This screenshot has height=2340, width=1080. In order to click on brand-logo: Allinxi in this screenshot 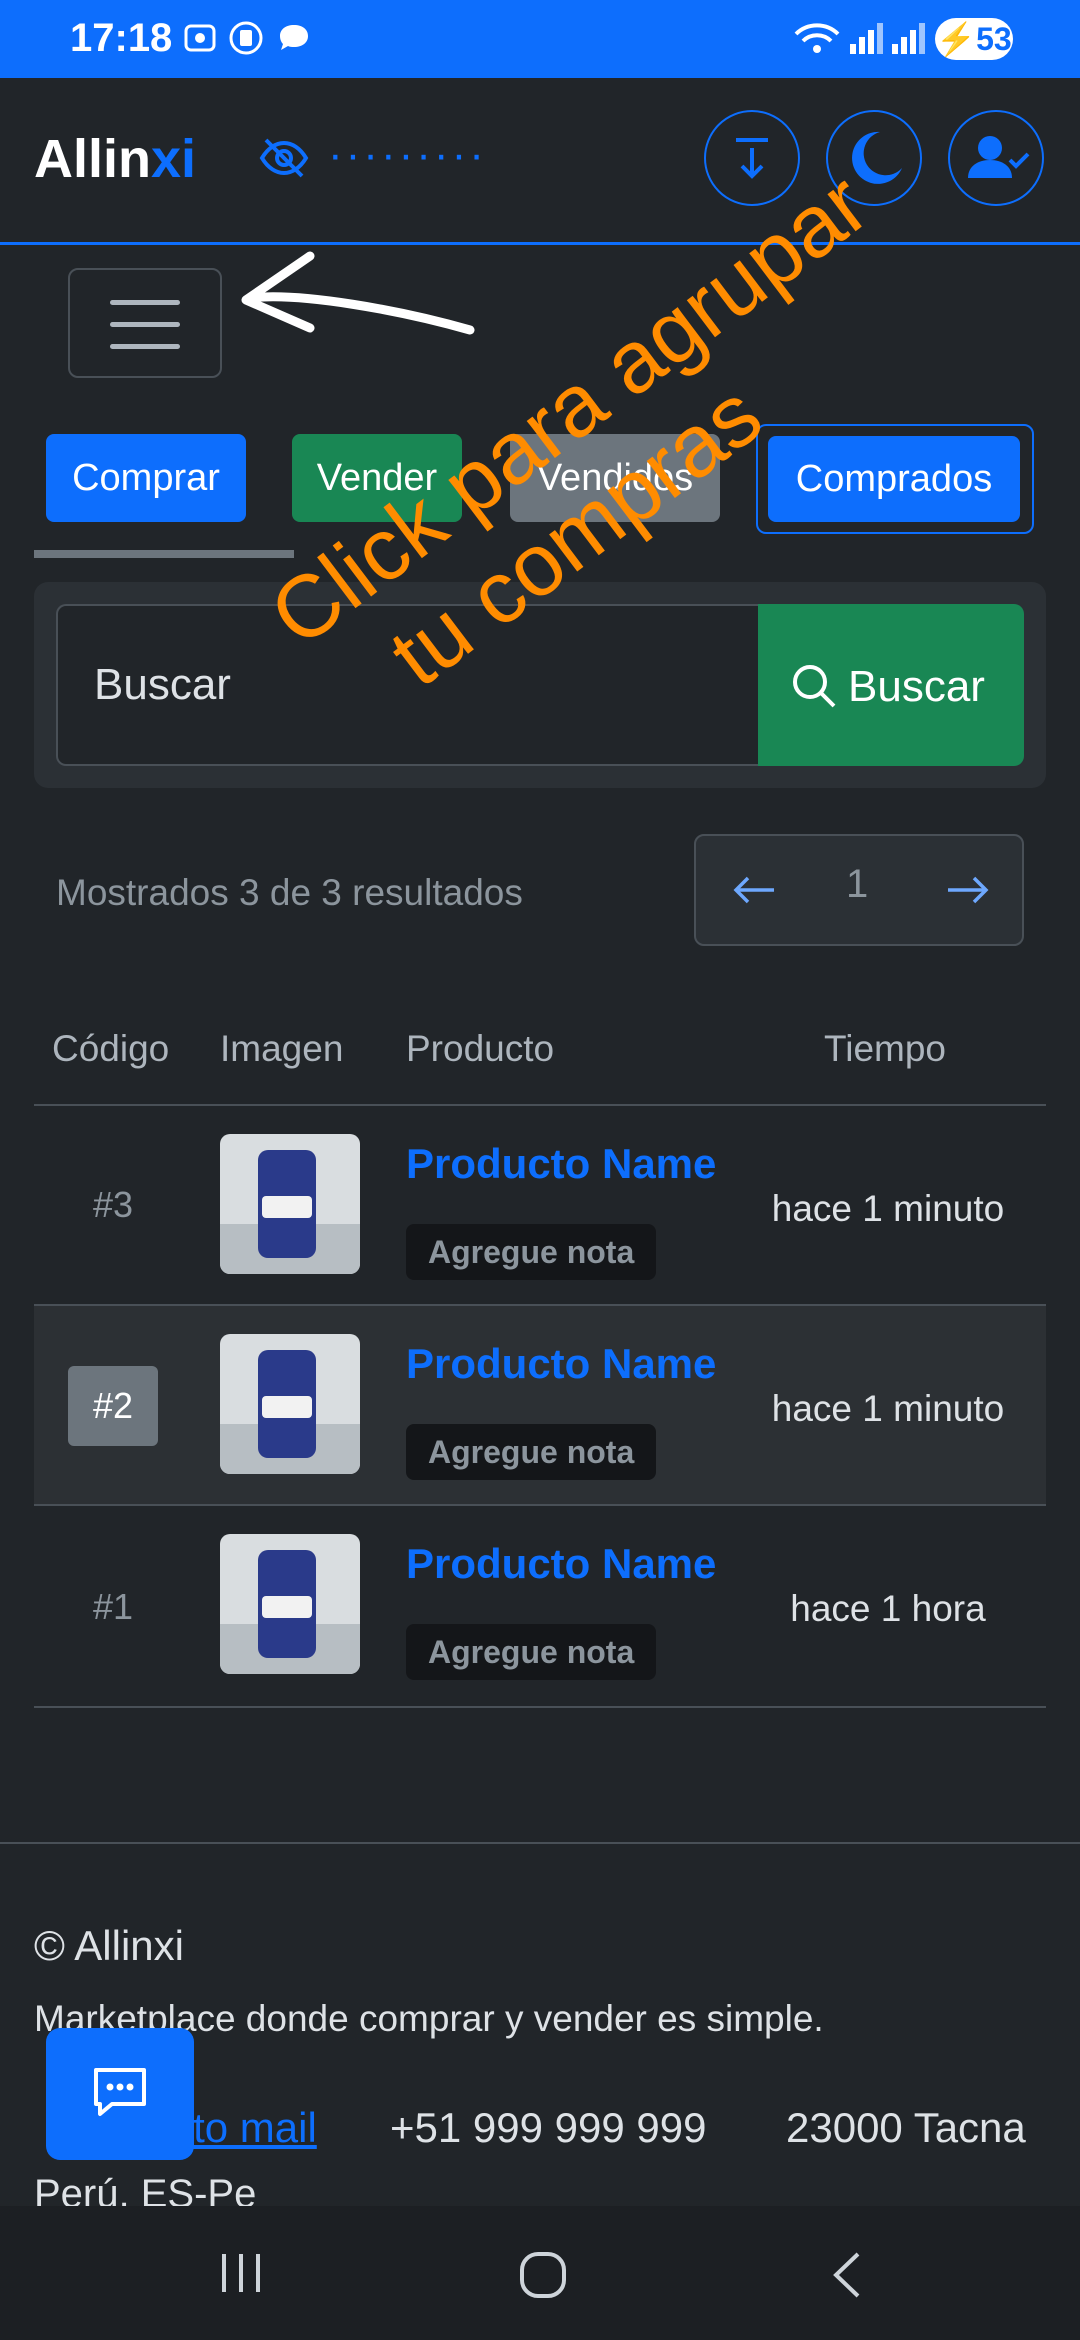, I will do `click(115, 159)`.